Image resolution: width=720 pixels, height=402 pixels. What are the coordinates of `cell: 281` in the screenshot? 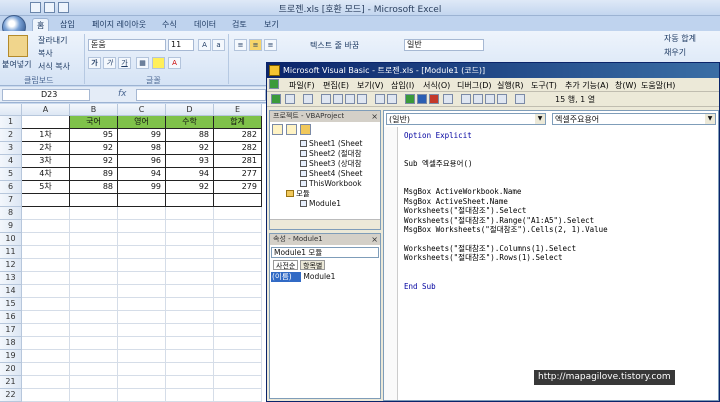 It's located at (238, 161).